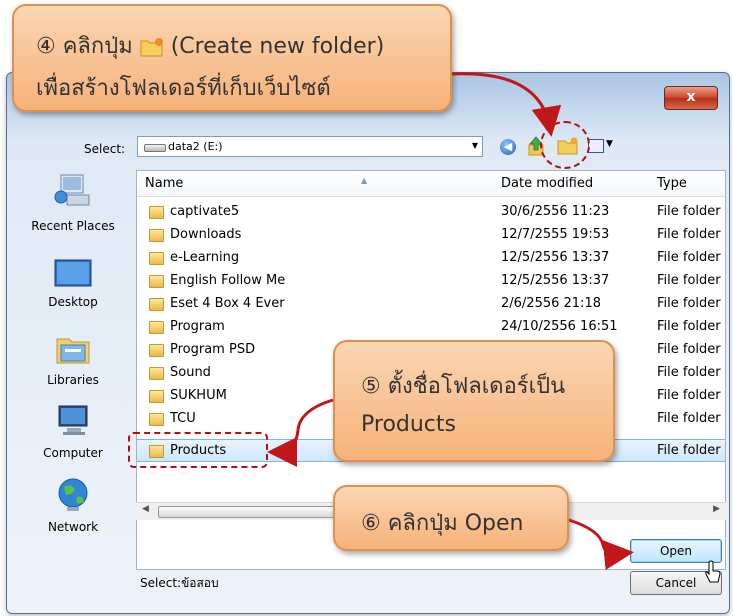 The width and height of the screenshot is (733, 616). Describe the element at coordinates (442, 523) in the screenshot. I see `callout-text: ⑥ คลิกปุ่ม Open` at that location.